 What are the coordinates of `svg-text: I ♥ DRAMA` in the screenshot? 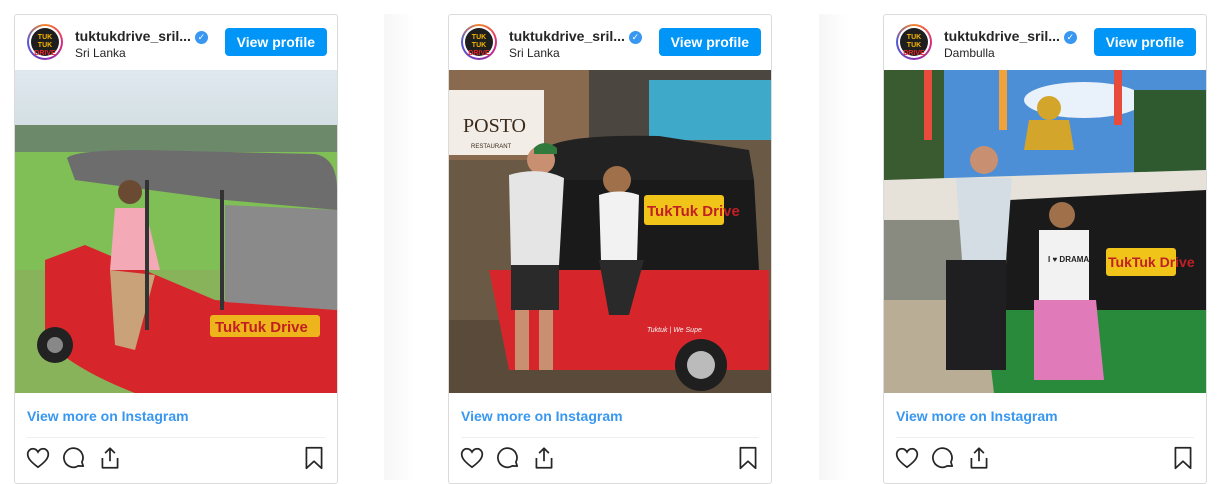 It's located at (1068, 259).